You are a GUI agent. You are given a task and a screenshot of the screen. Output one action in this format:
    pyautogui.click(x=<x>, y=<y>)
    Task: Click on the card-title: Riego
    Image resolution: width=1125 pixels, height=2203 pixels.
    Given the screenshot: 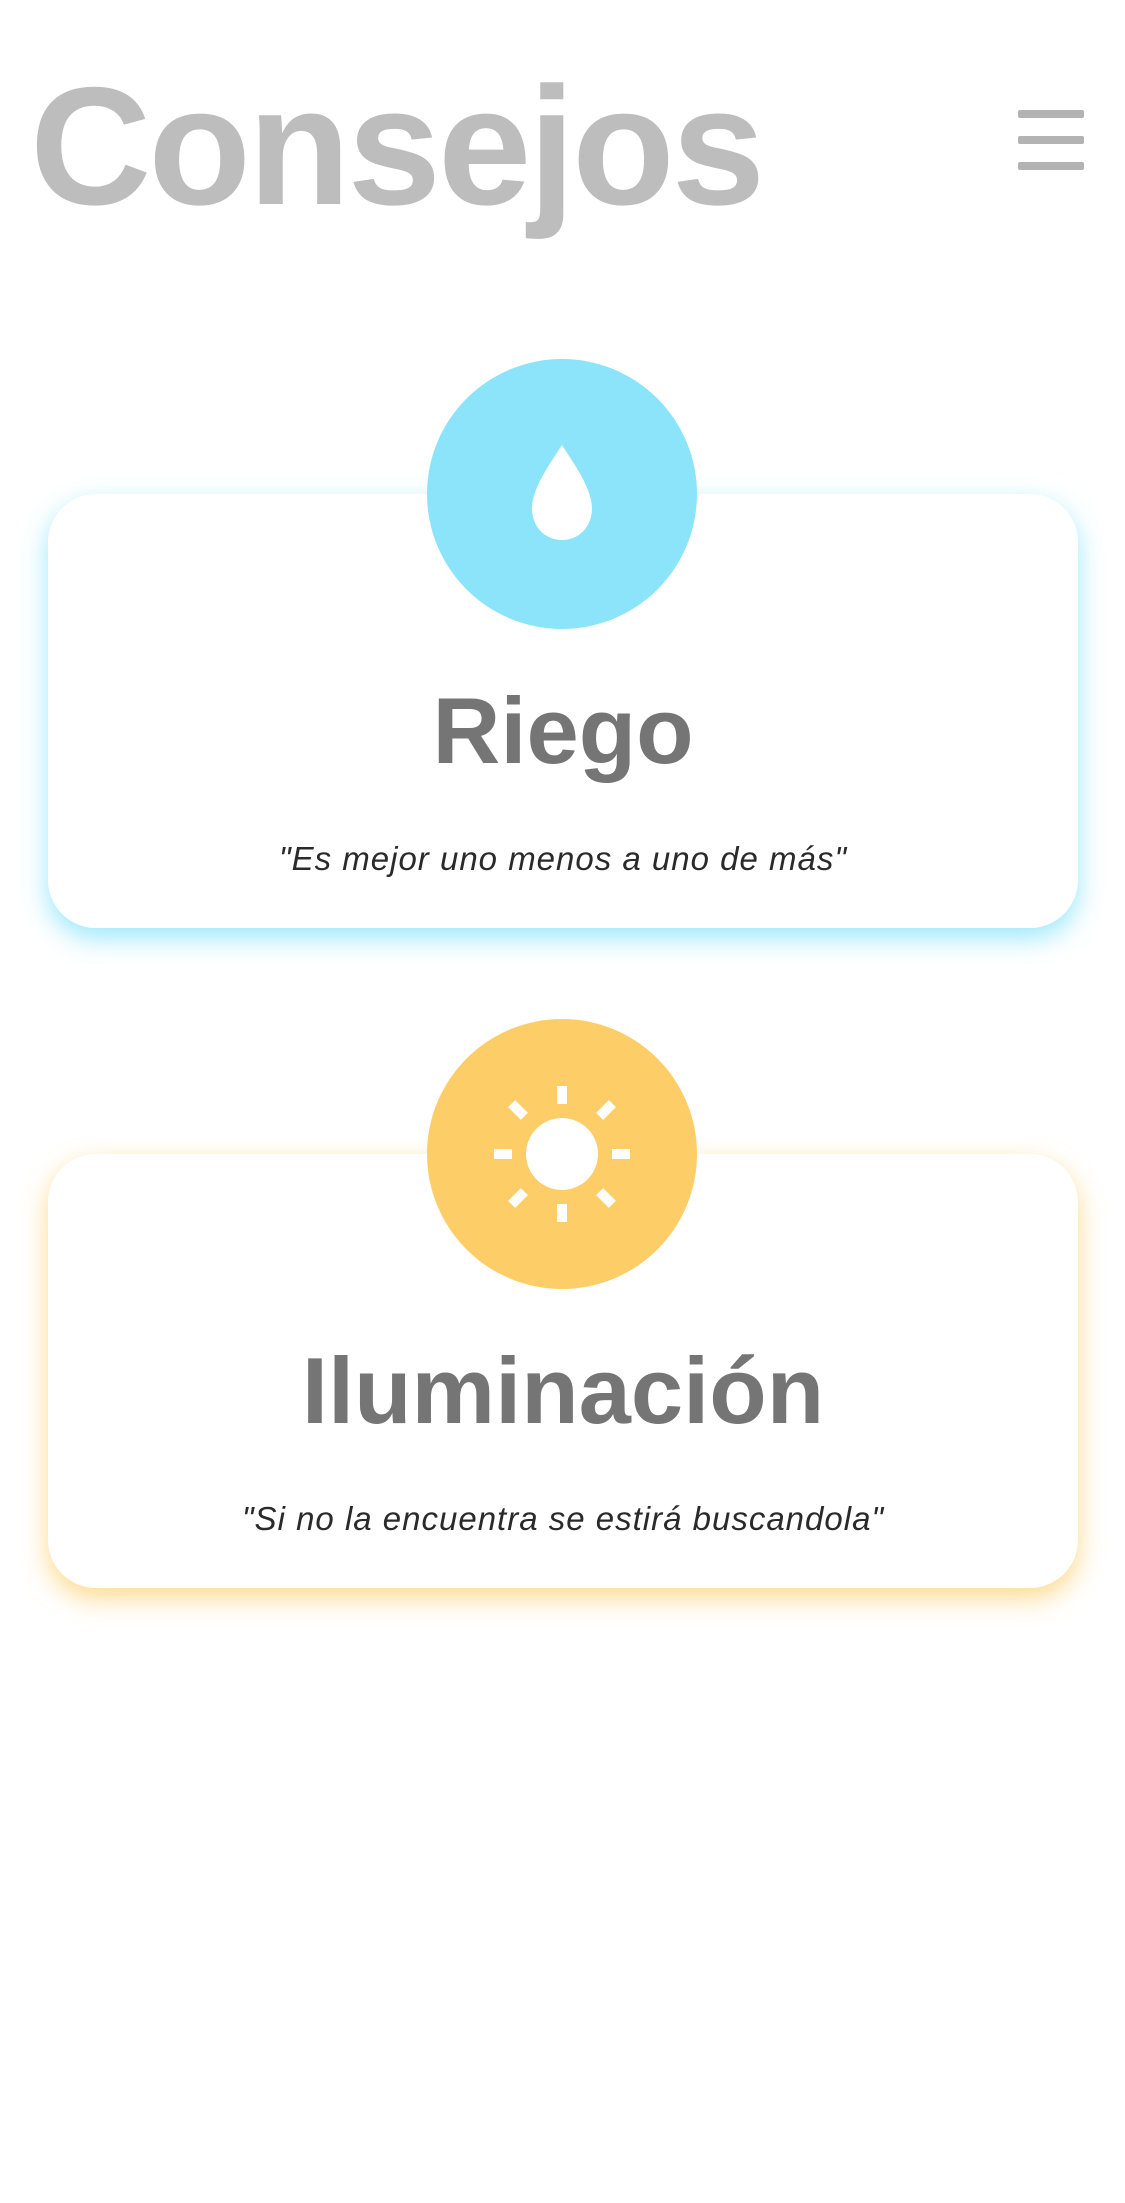 What is the action you would take?
    pyautogui.click(x=563, y=730)
    